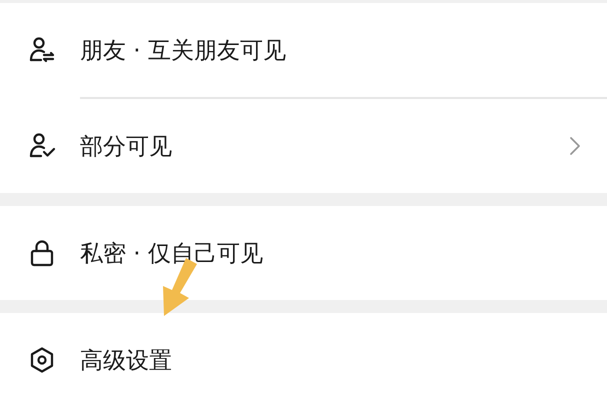  Describe the element at coordinates (42, 253) in the screenshot. I see `lock-icon` at that location.